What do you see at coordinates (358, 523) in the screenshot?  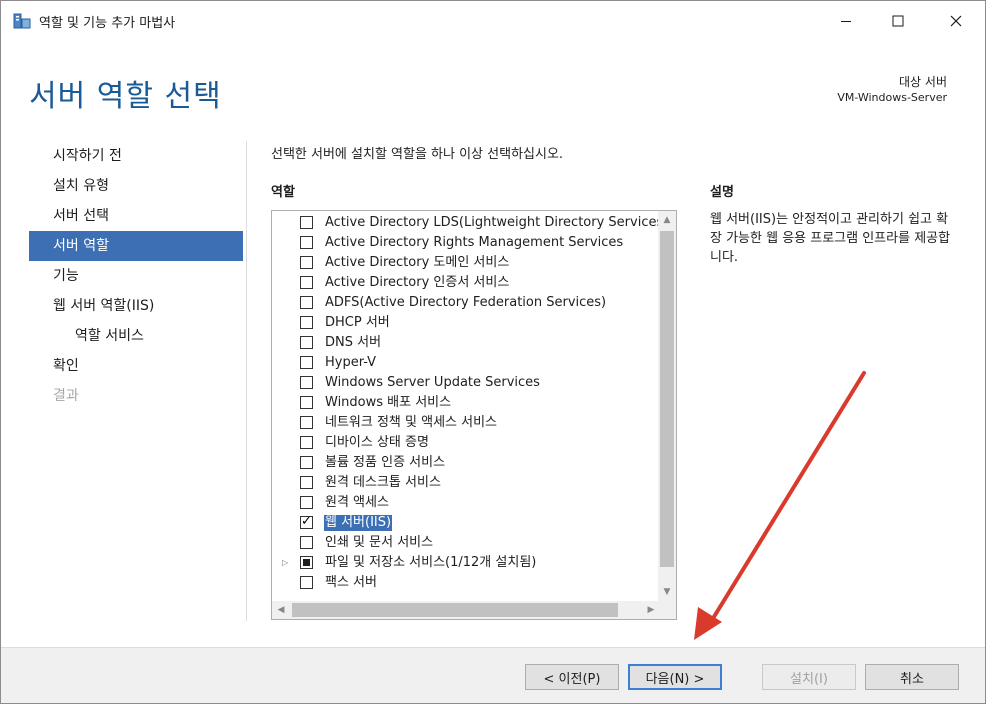 I see `role-label: 웹 서버(IIS)` at bounding box center [358, 523].